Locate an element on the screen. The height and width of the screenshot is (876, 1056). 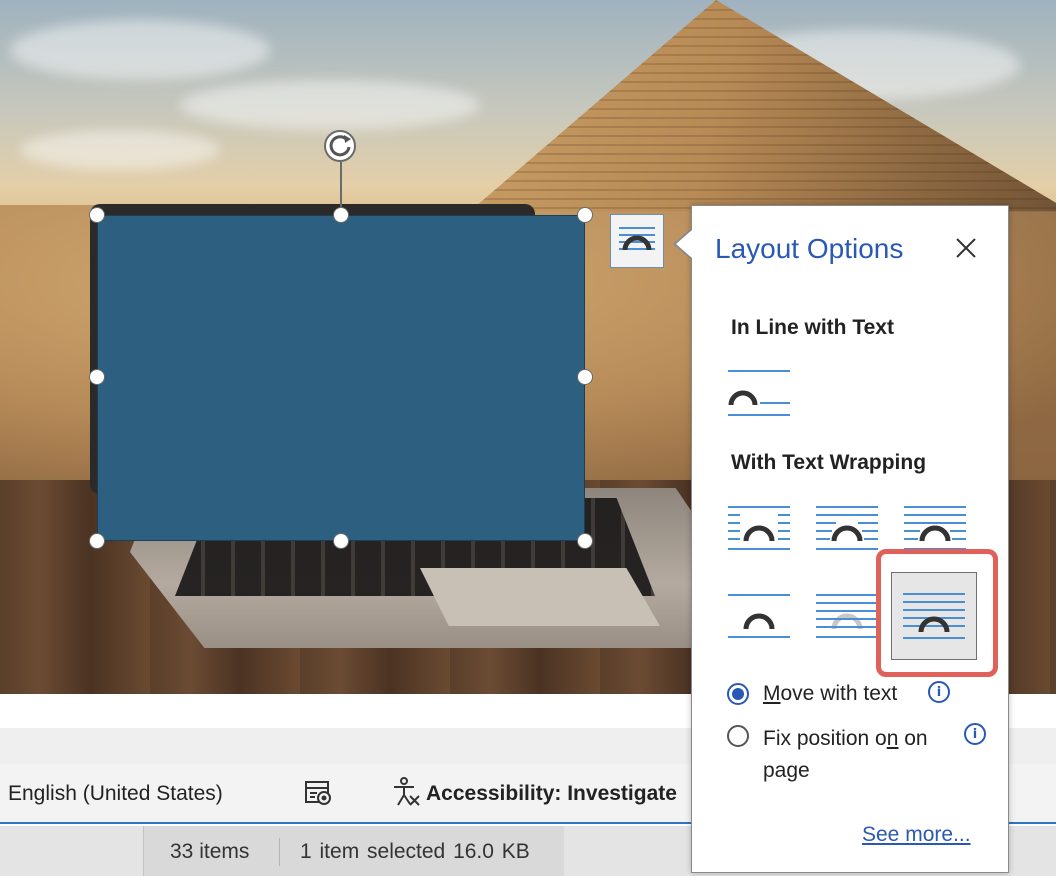
move-with-text-label: Move with text is located at coordinates (830, 694).